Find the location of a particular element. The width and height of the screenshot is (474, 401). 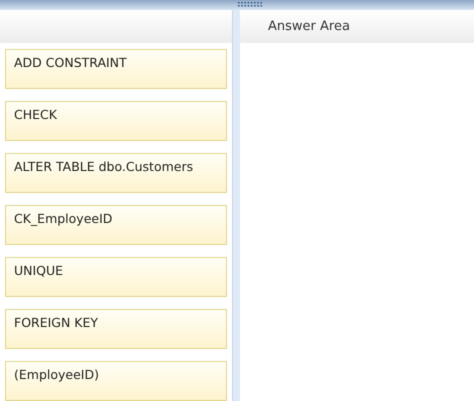

answer-choice: CHECK is located at coordinates (116, 121).